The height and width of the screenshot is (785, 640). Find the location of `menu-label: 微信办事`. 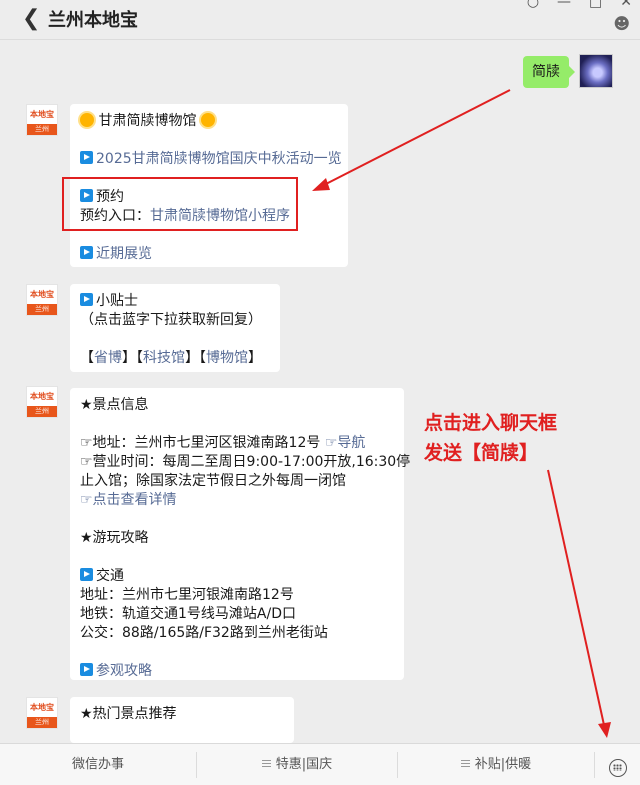

menu-label: 微信办事 is located at coordinates (97, 764).